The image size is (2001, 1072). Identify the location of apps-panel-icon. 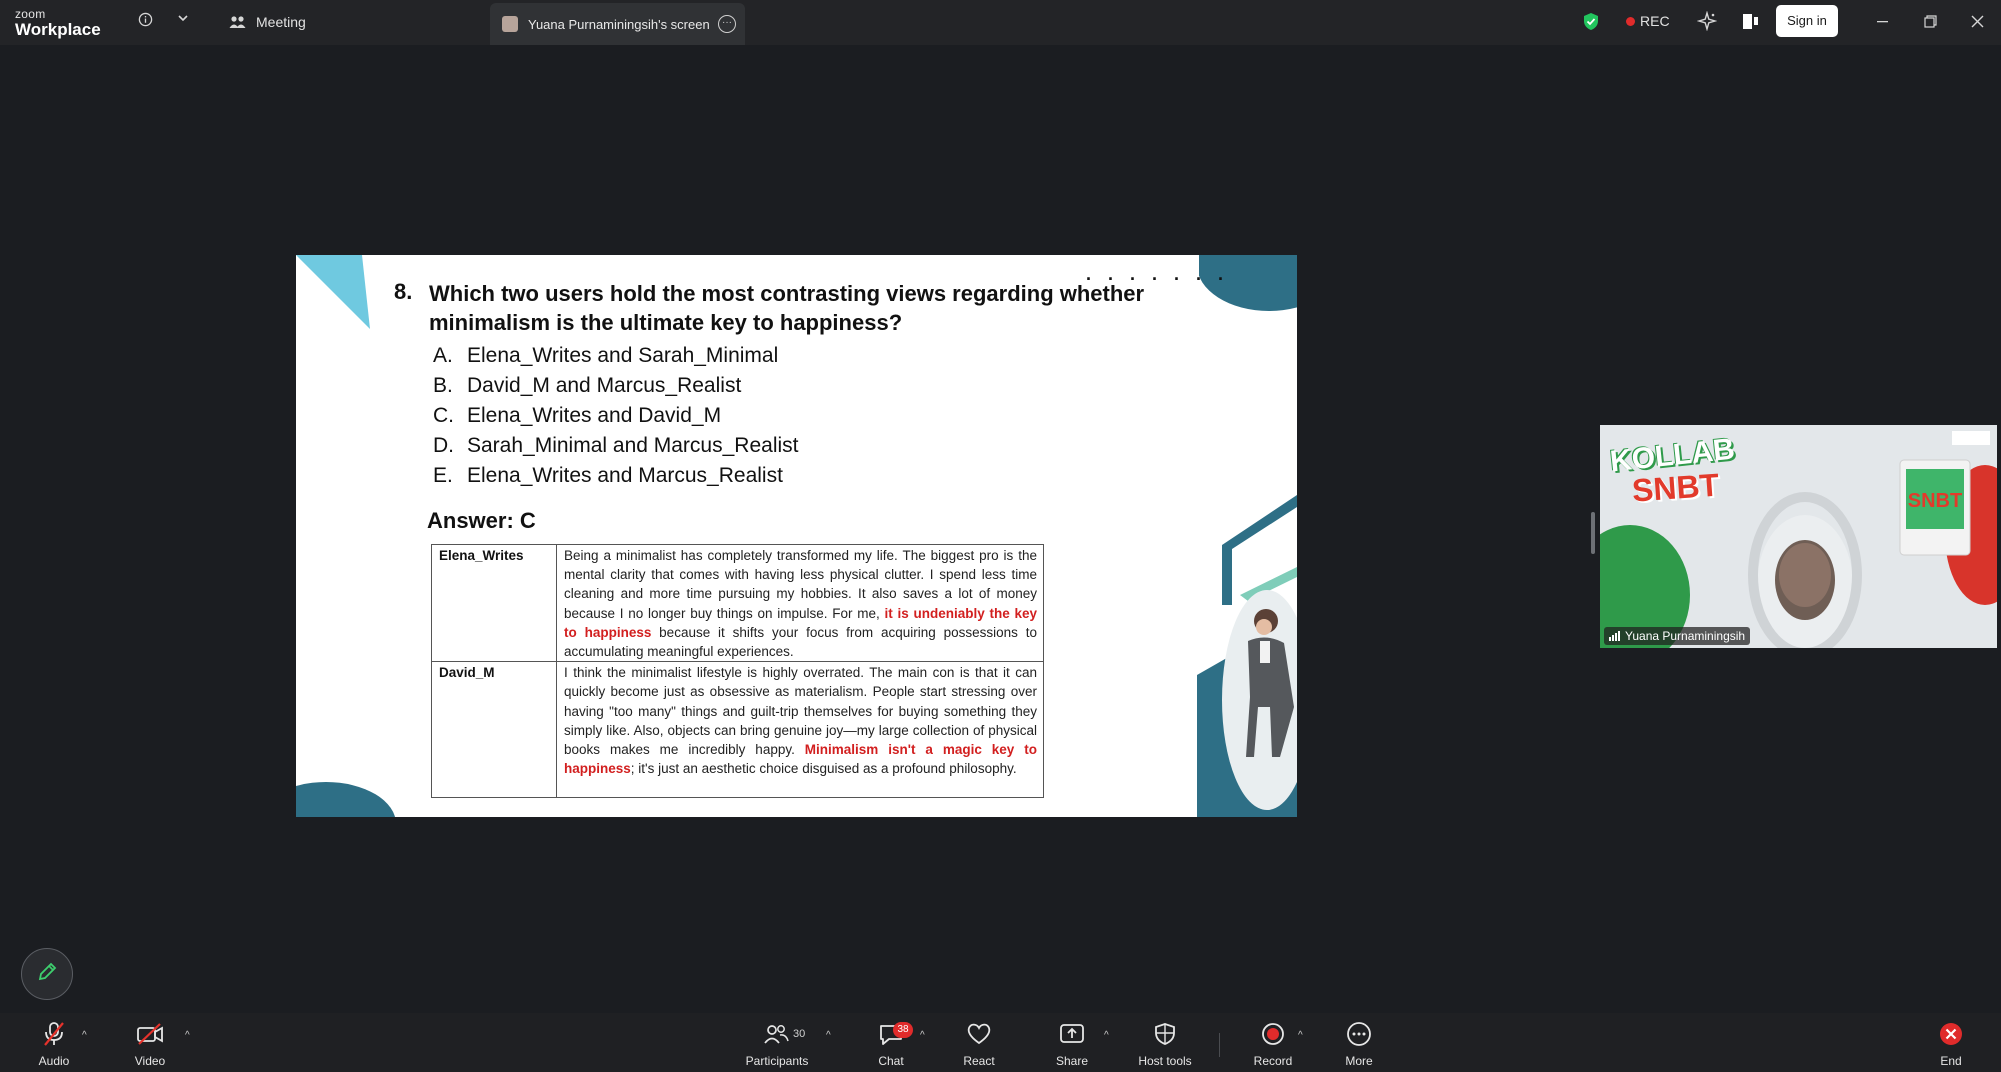
(1750, 21).